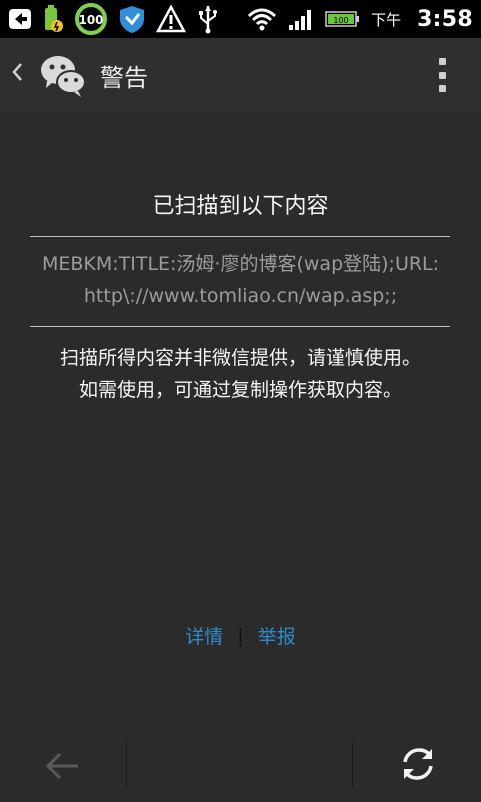  Describe the element at coordinates (171, 19) in the screenshot. I see `warning-icon` at that location.